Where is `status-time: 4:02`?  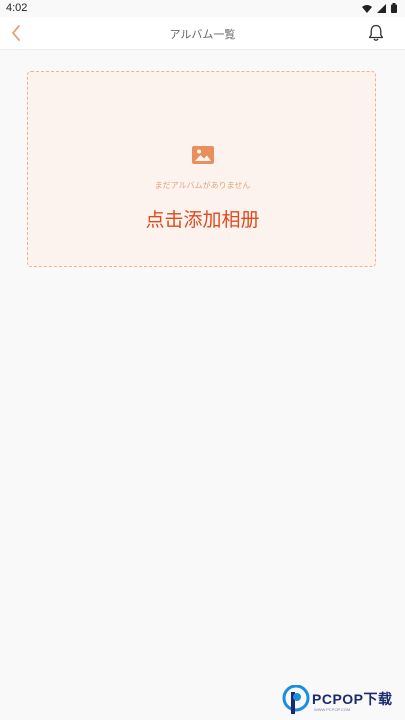 status-time: 4:02 is located at coordinates (17, 8).